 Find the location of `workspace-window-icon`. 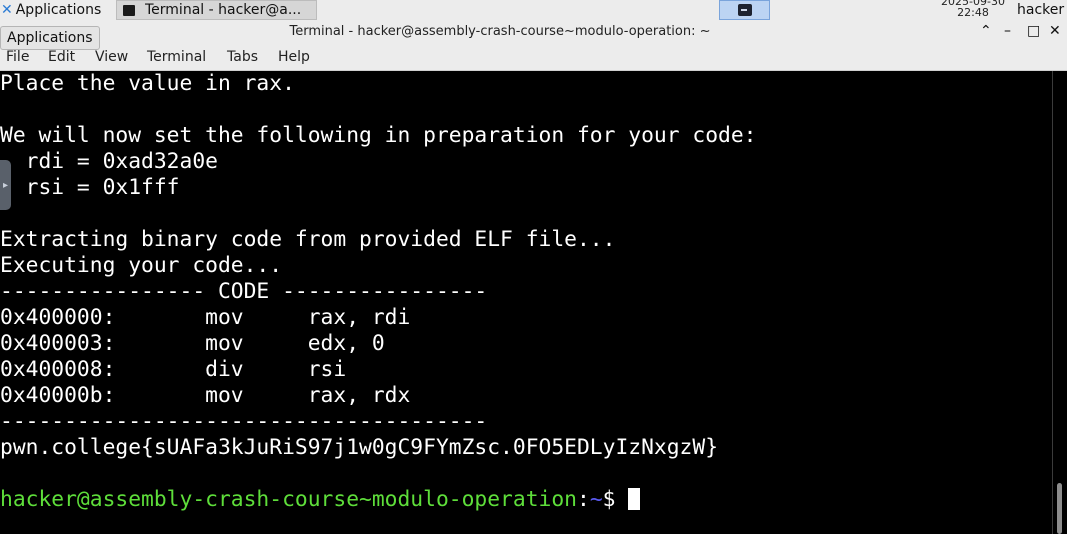

workspace-window-icon is located at coordinates (744, 10).